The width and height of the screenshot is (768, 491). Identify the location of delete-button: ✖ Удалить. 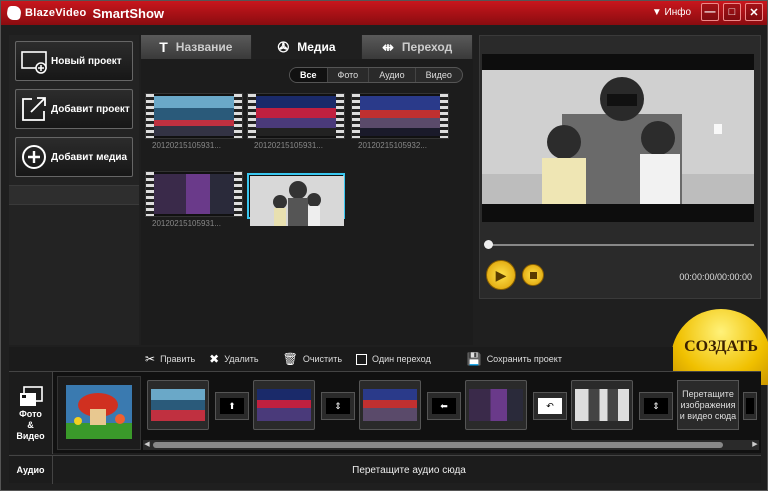
(233, 359).